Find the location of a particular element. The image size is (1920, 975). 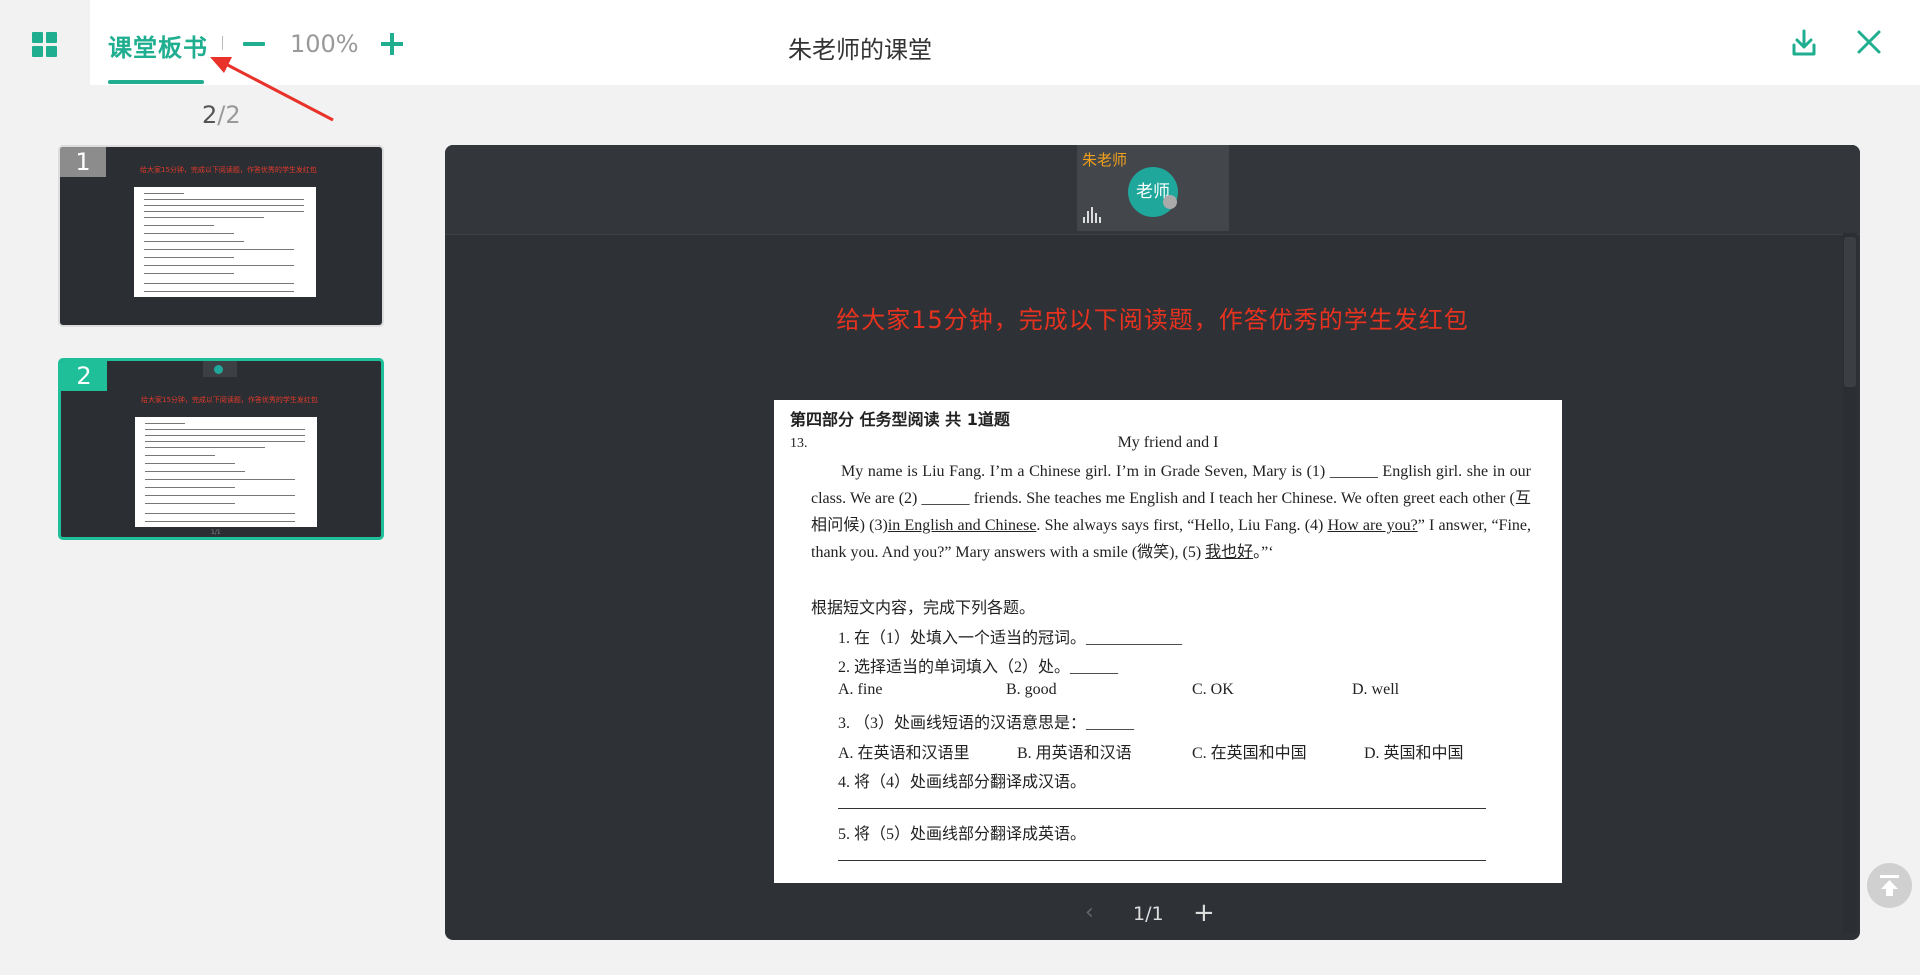

page-thumbnail-1: 1 给大家15分钟，完成以下阅读题，作答优秀的学生发红包 is located at coordinates (221, 236).